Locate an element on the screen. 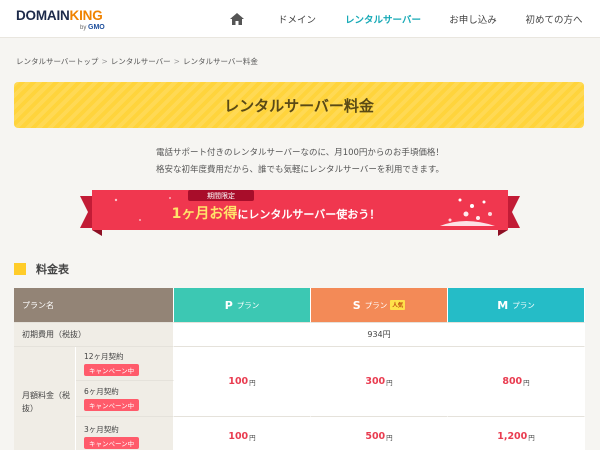  site-logo: DOMAINKING by GMO is located at coordinates (75, 20).